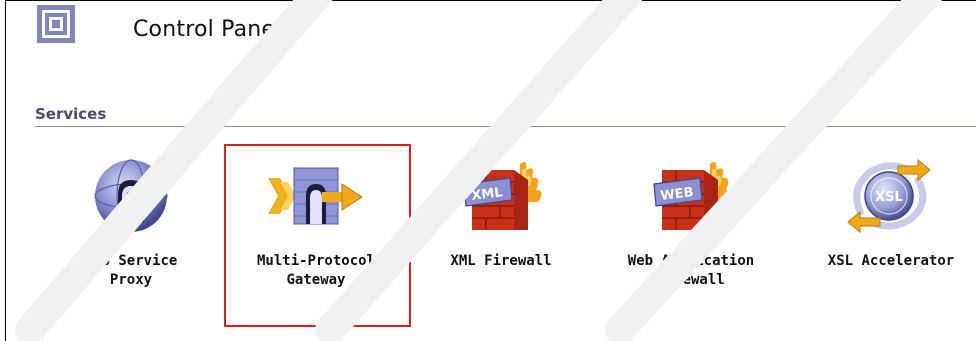 This screenshot has height=341, width=976. I want to click on globe-gateway-icon, so click(131, 196).